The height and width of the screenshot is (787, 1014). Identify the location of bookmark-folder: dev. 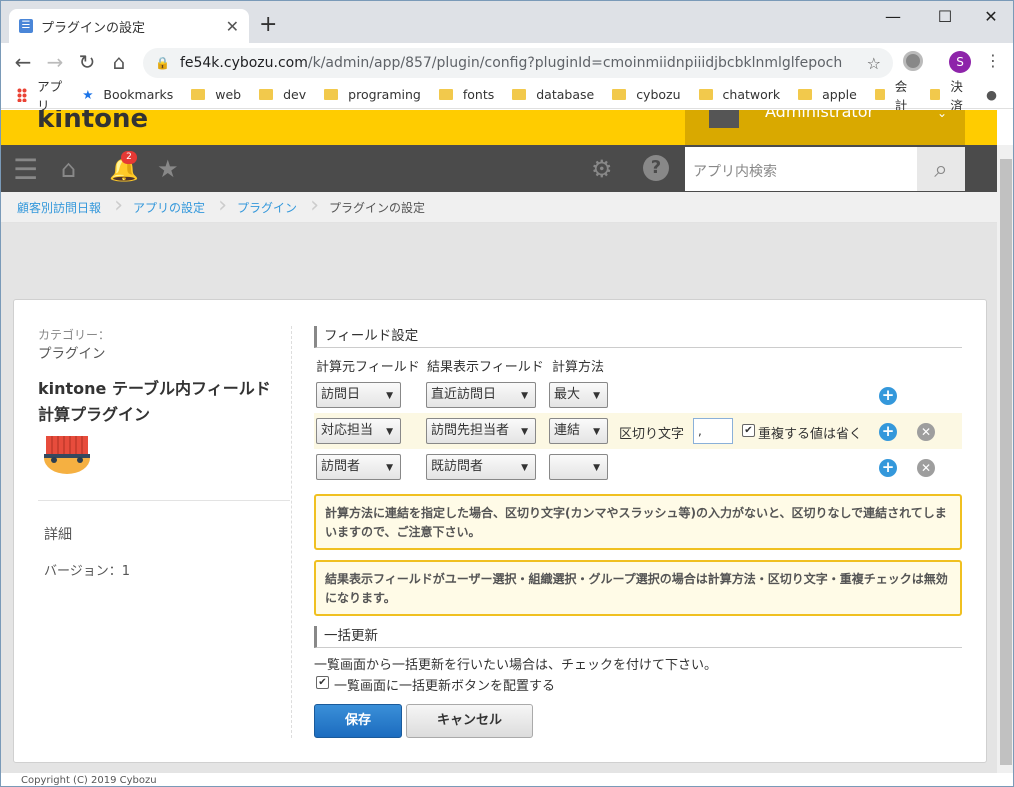
(282, 94).